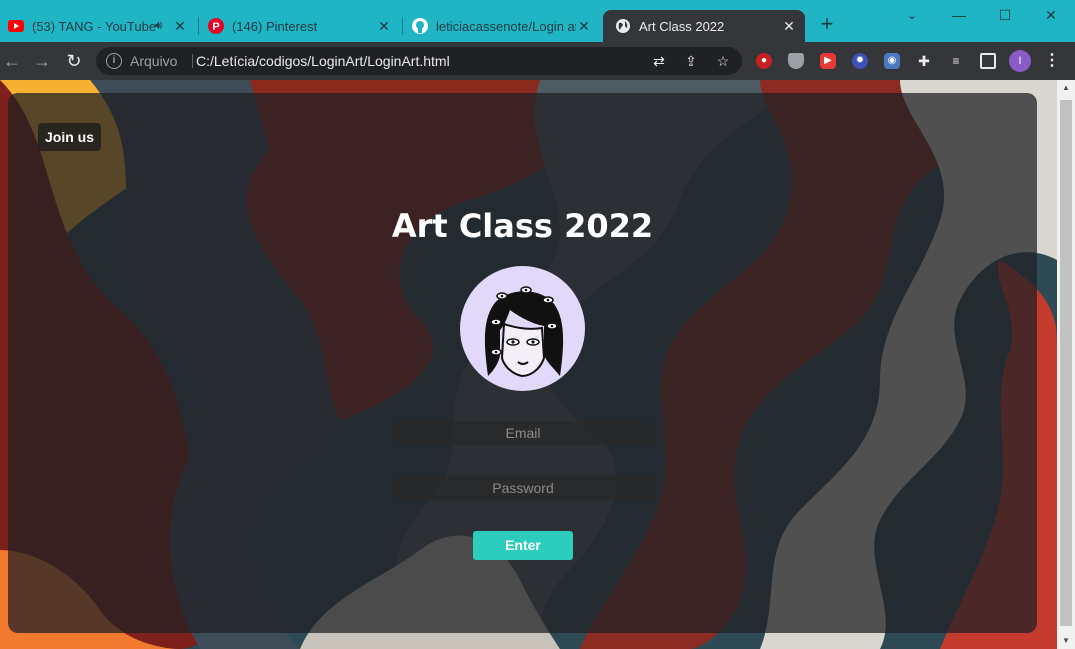  What do you see at coordinates (506, 26) in the screenshot?
I see `tab-label: leticiacassenote/Login at` at bounding box center [506, 26].